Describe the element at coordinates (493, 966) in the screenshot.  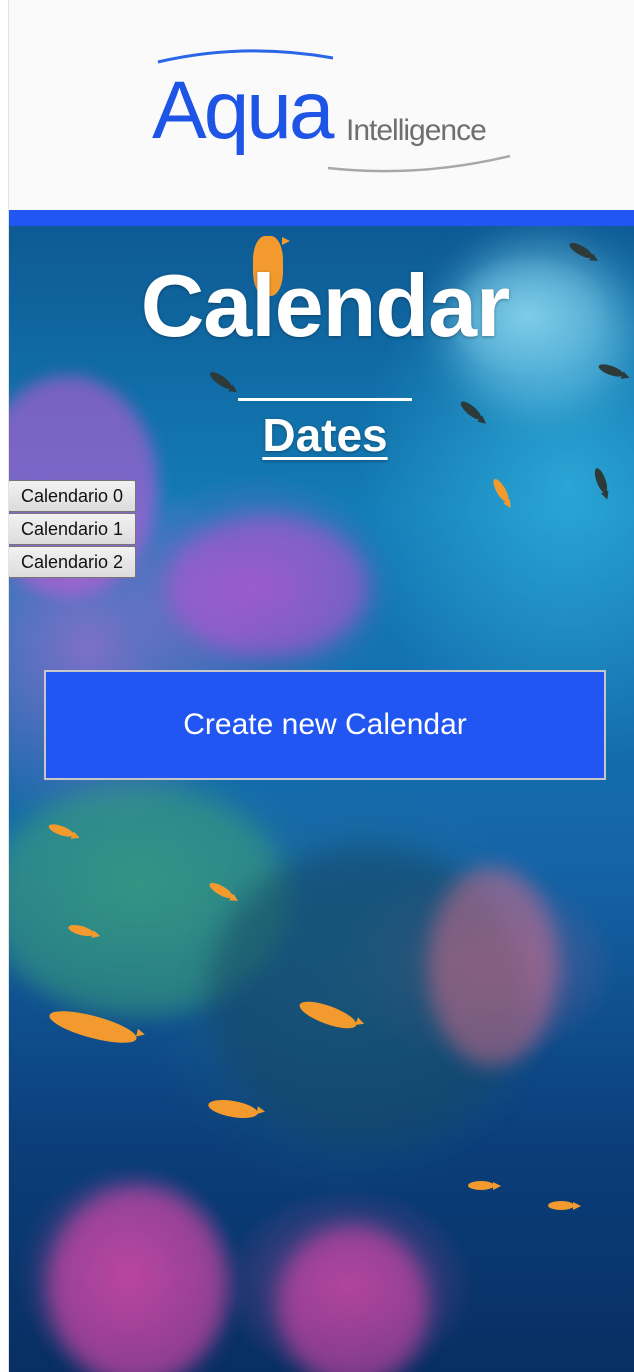
I see `coral-pink-right` at that location.